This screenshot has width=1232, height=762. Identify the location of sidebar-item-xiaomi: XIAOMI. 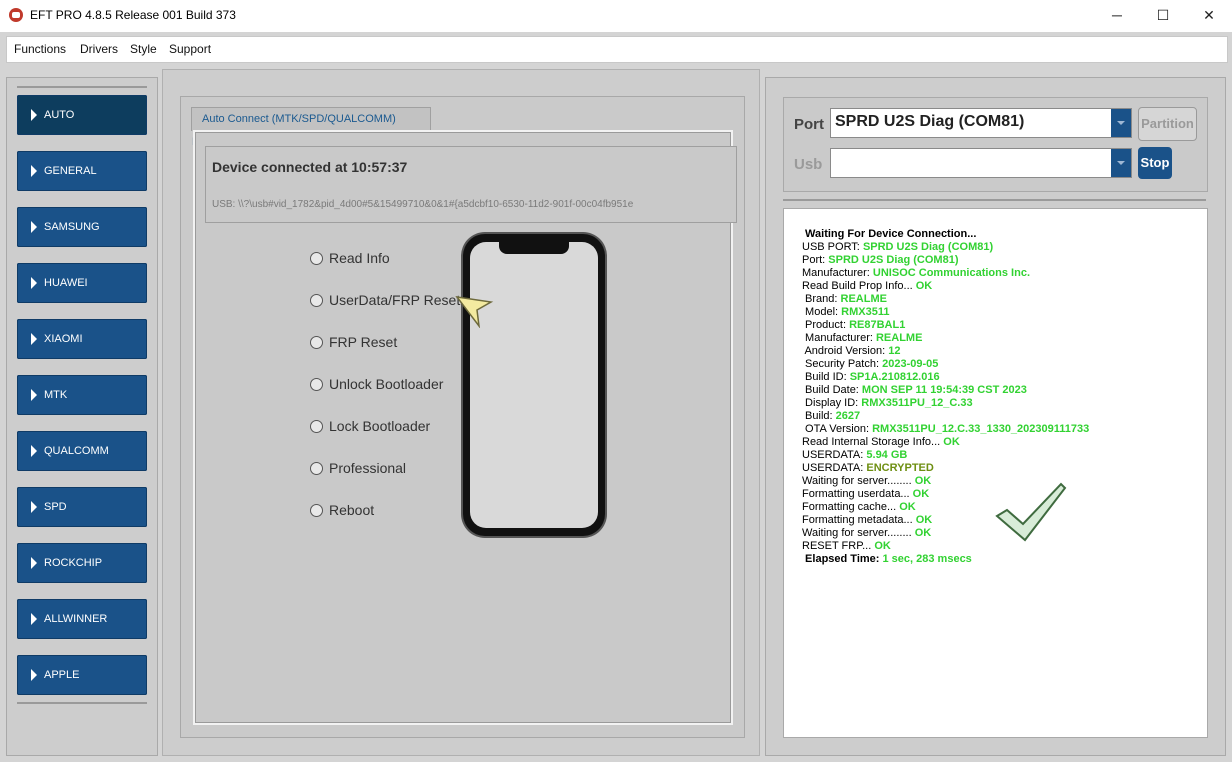
(82, 339).